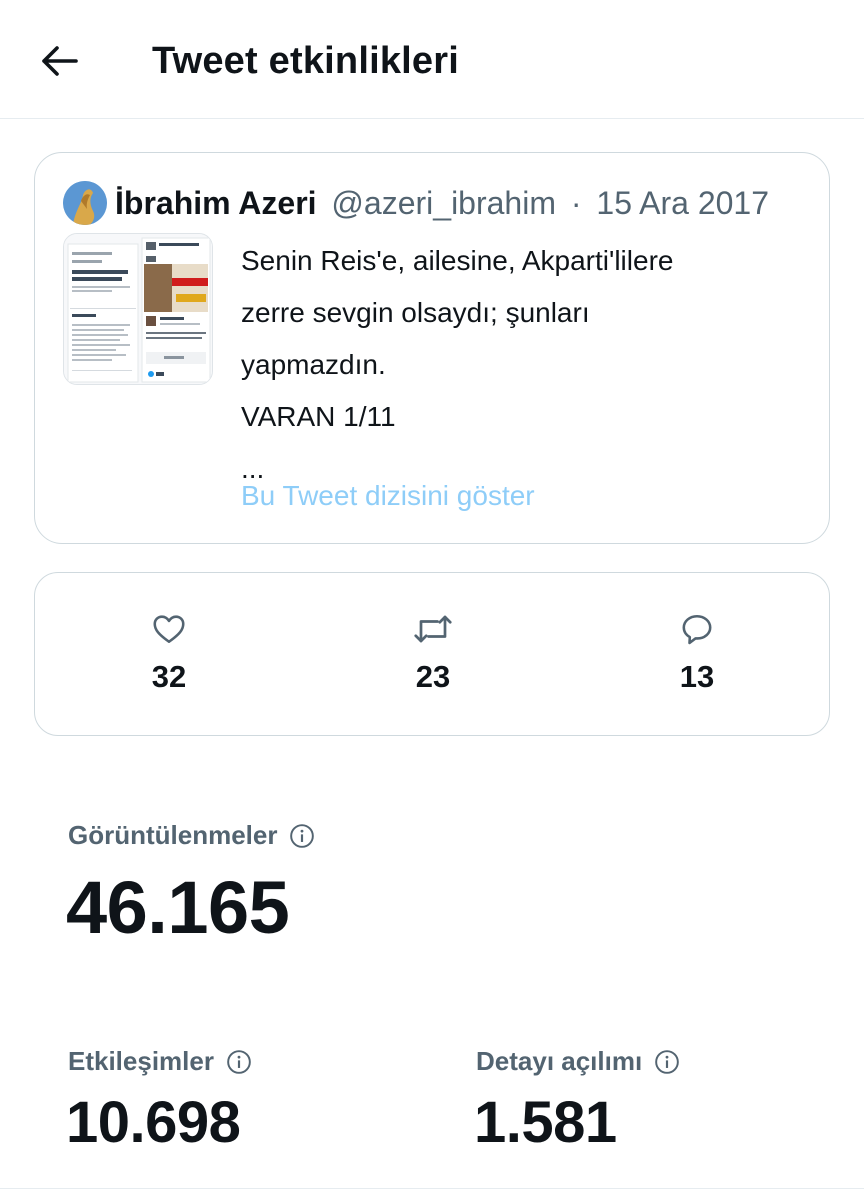 This screenshot has width=864, height=1201. I want to click on replies-count: 13, so click(697, 676).